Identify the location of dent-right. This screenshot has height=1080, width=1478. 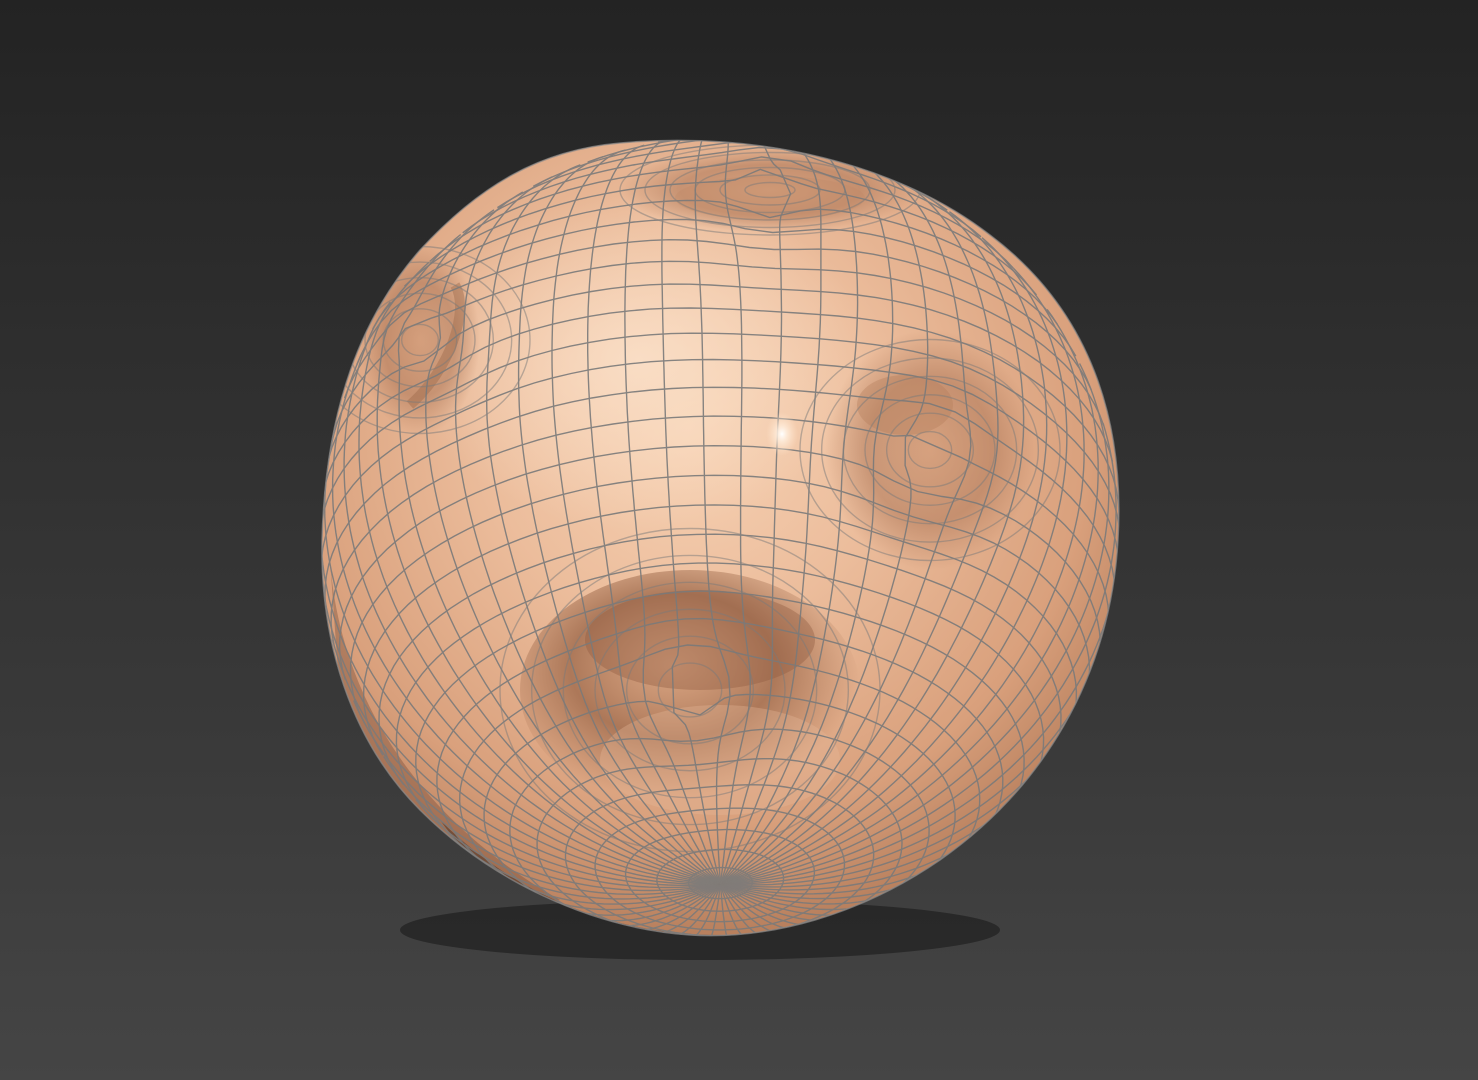
(930, 450).